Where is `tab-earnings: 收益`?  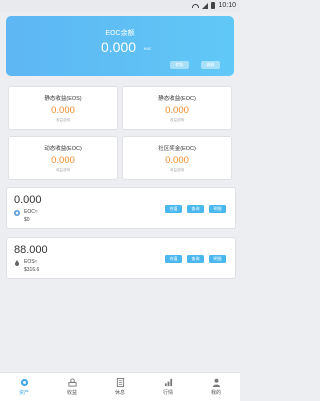
tab-earnings: 收益 is located at coordinates (72, 387).